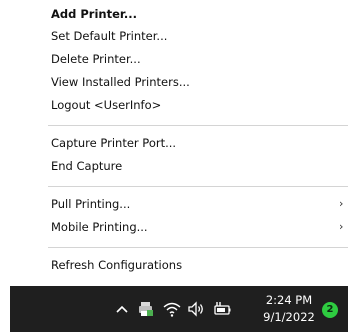 Image resolution: width=348 pixels, height=332 pixels. I want to click on taskbar: 2:24 PM 9/1/2022 2, so click(179, 309).